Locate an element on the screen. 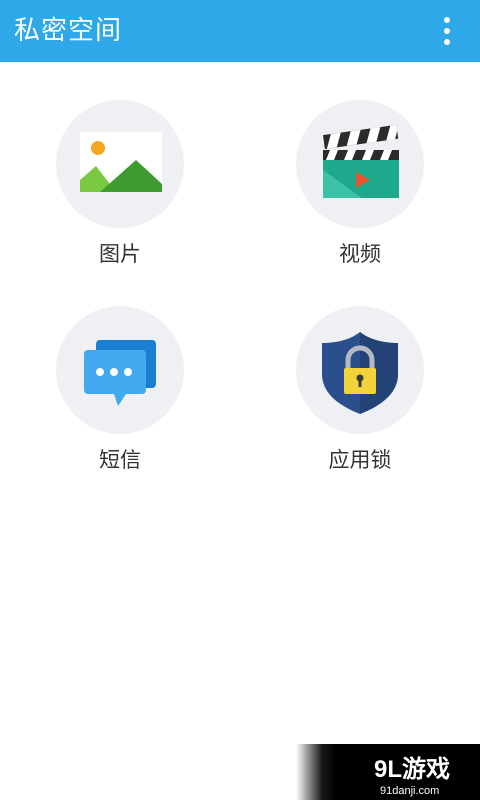  sms-icon-circle is located at coordinates (120, 370).